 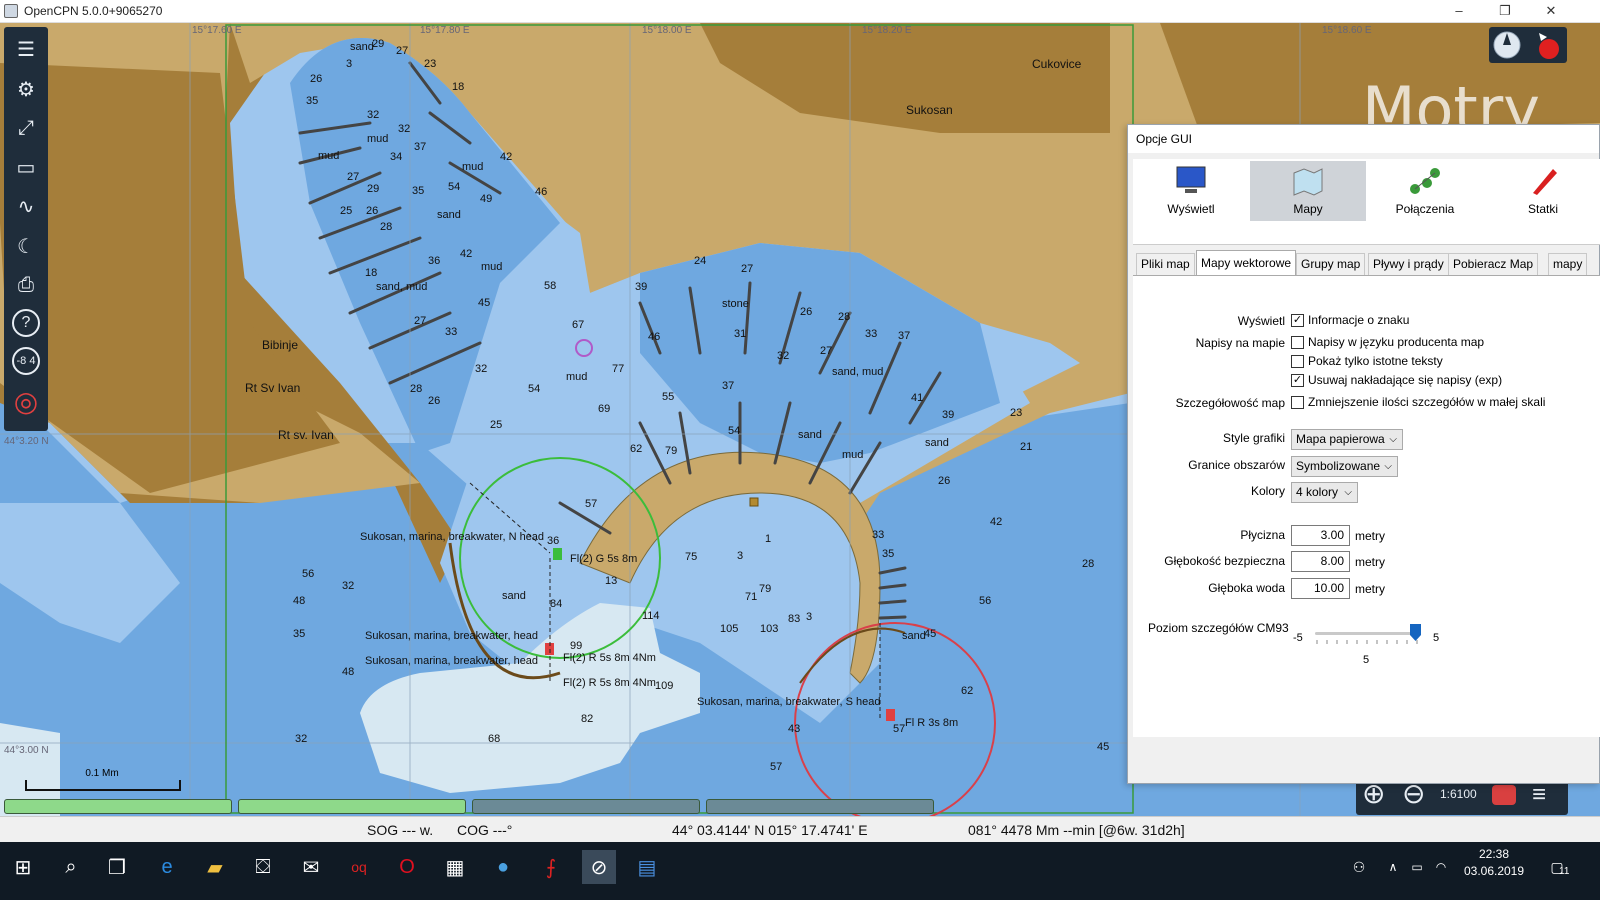 I want to click on grid-label-lon: 15°17.80 E, so click(x=445, y=30).